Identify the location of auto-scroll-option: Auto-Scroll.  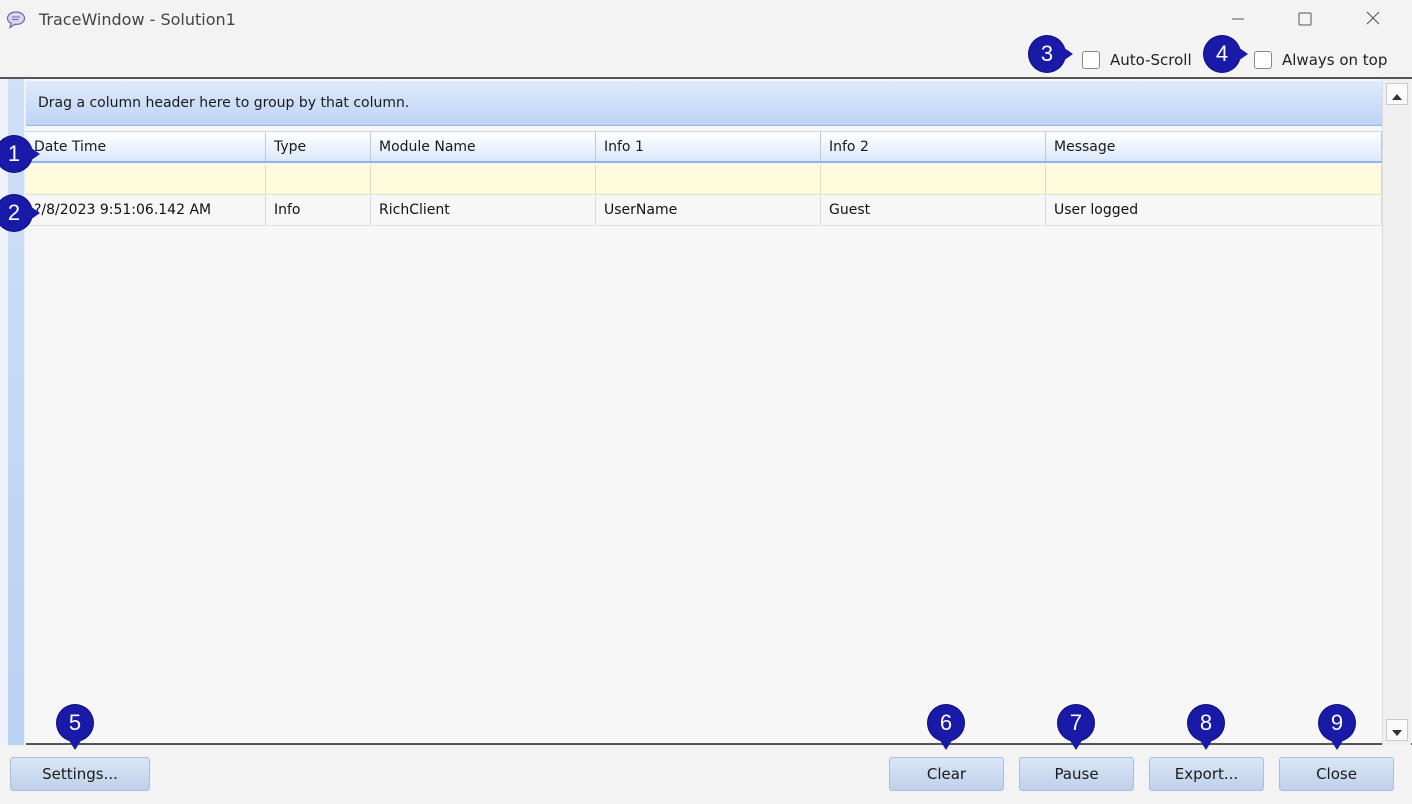
(1137, 60).